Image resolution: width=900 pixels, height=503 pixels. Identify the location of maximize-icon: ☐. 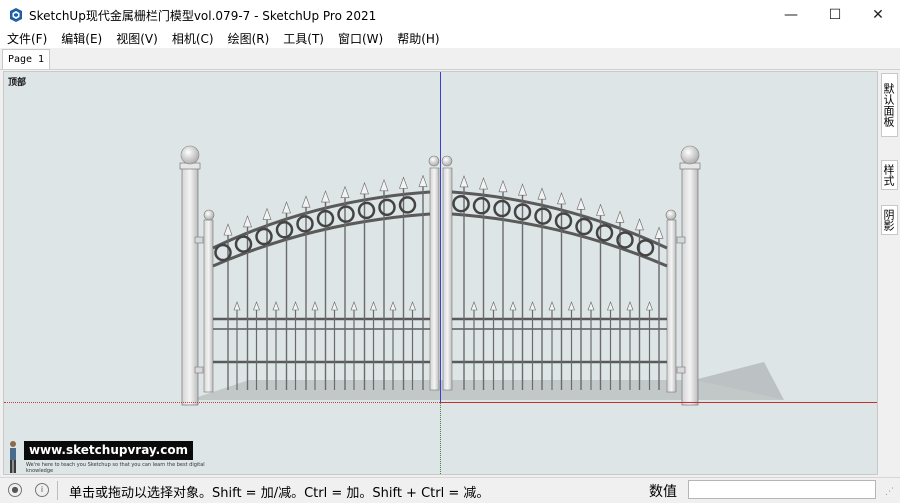
(835, 15).